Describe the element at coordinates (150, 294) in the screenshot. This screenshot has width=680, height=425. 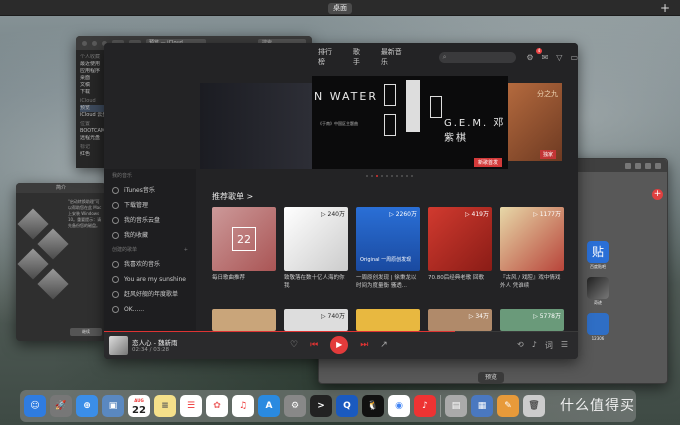
I see `sidebar-item-playlist: 赶风好舰的年度歌单` at that location.